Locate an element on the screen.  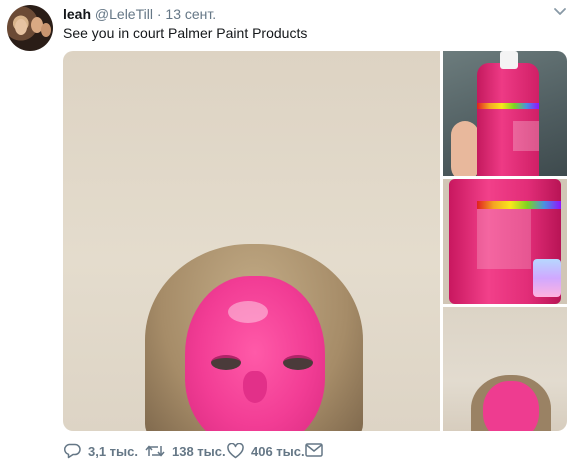
reply-count: 3,1 тыс. is located at coordinates (113, 451).